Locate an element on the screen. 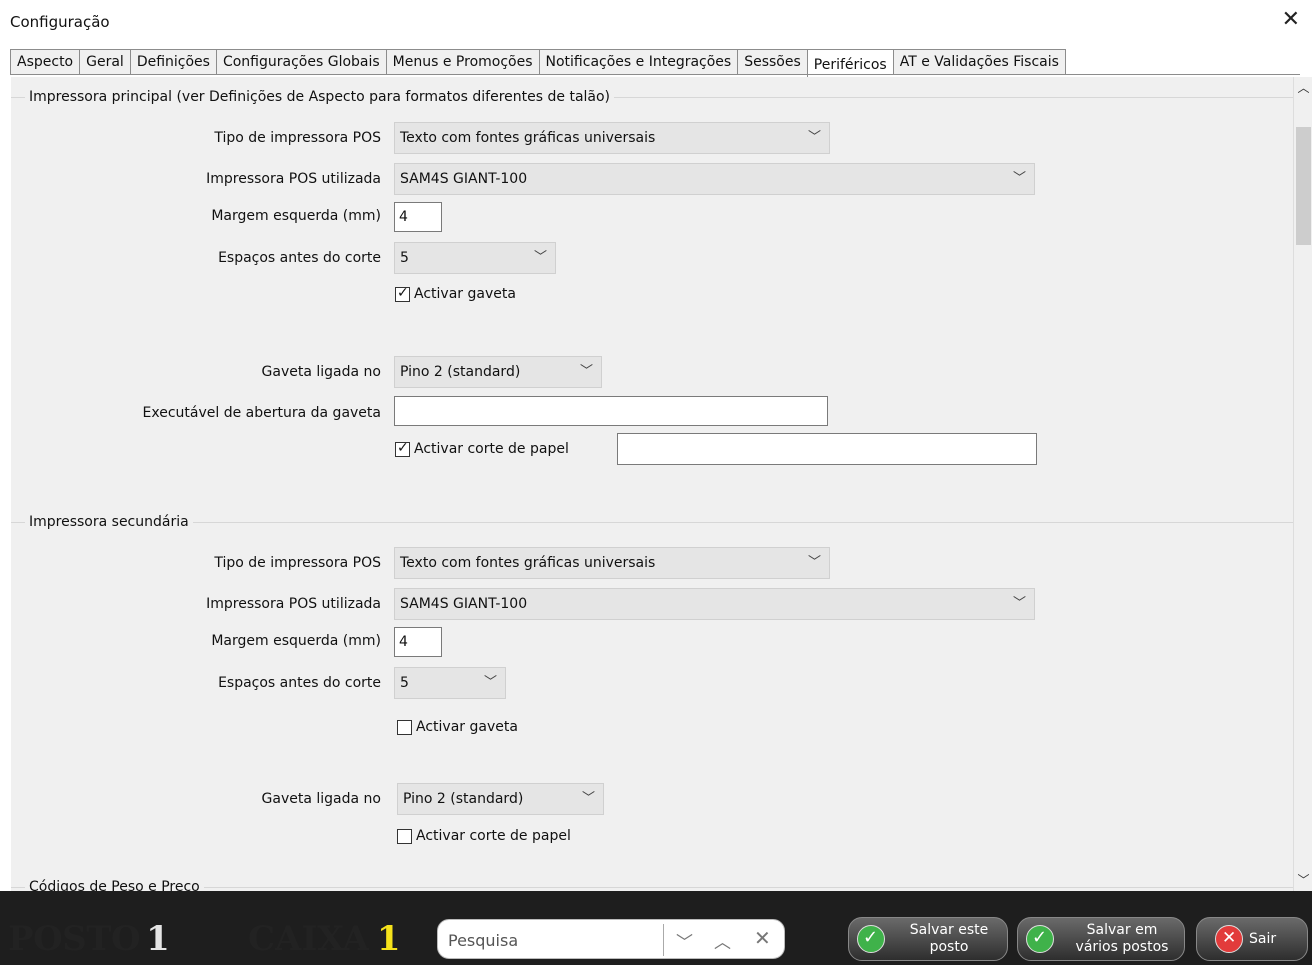  caixa-indicator: CAIXA 1 is located at coordinates (324, 939).